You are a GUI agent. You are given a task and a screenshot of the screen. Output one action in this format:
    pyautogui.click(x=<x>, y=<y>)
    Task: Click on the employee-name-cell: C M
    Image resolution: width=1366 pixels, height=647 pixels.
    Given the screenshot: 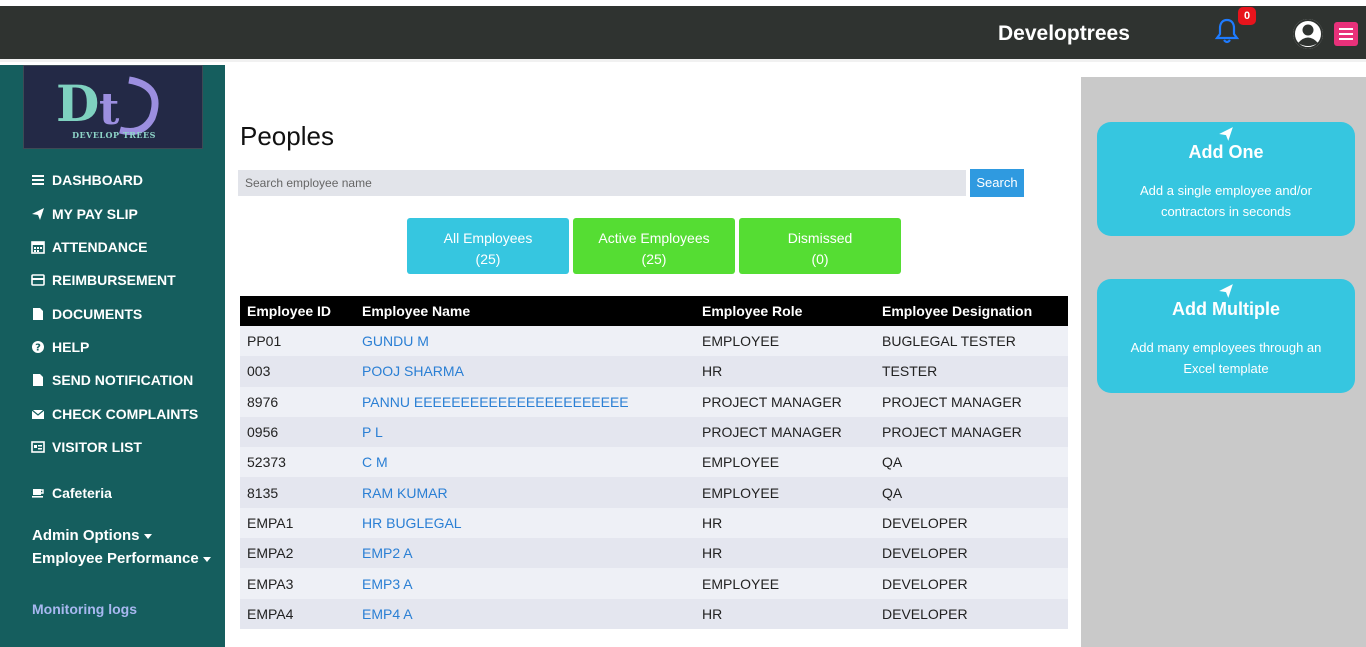 What is the action you would take?
    pyautogui.click(x=525, y=462)
    